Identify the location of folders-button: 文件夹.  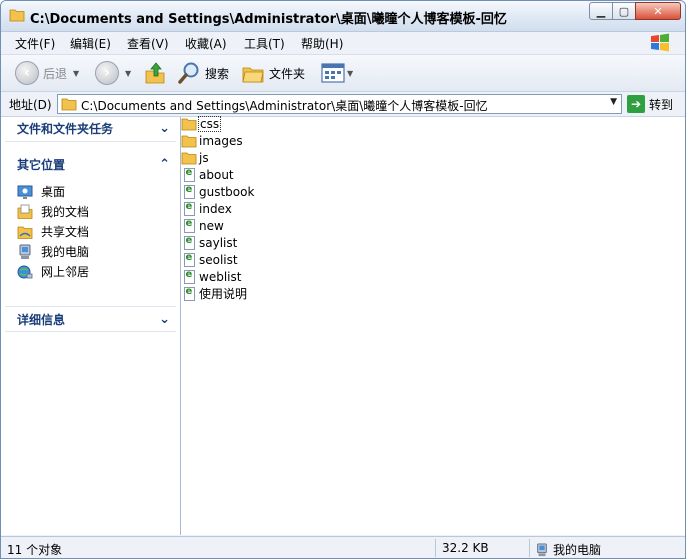
(273, 73).